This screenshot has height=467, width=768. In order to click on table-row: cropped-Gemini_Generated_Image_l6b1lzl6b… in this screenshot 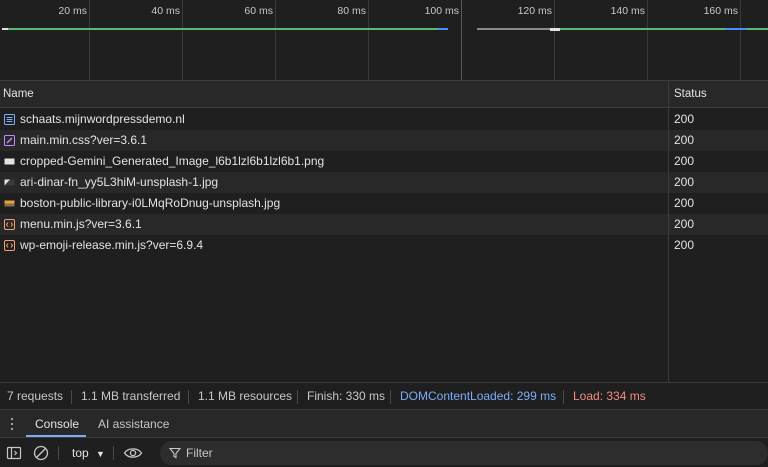, I will do `click(384, 161)`.